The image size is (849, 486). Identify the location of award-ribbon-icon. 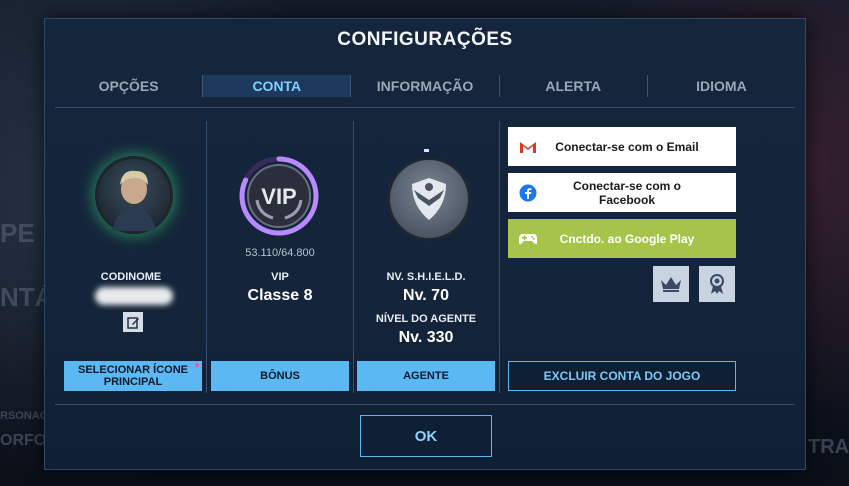
(717, 284).